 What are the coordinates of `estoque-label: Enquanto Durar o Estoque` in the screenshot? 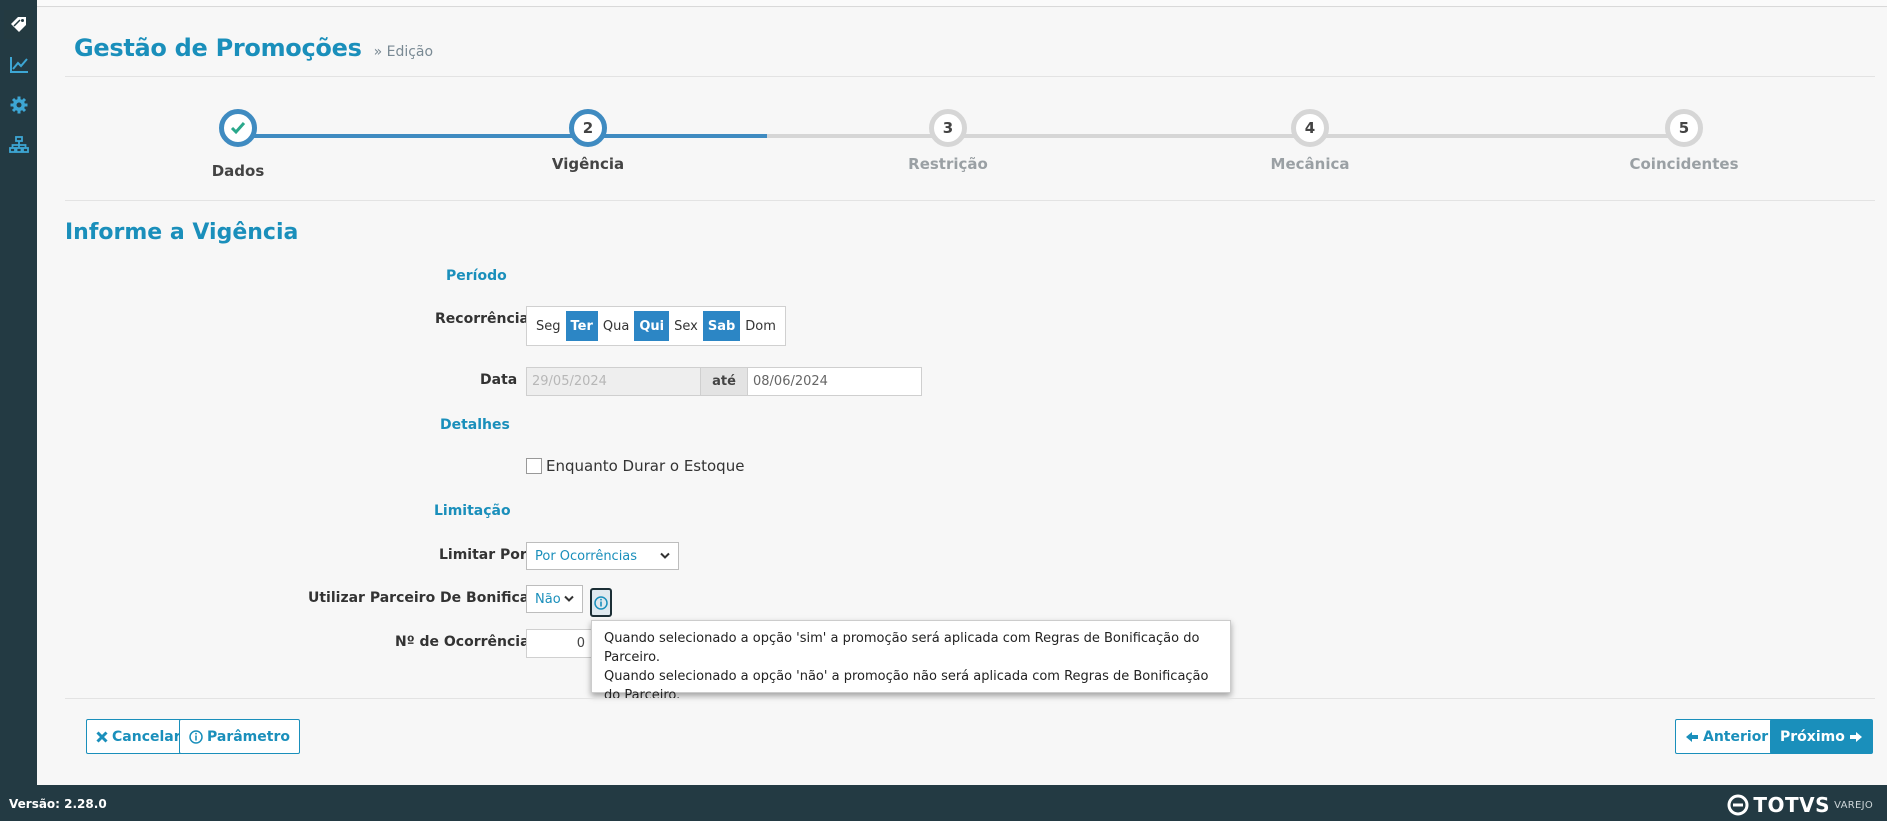 It's located at (645, 466).